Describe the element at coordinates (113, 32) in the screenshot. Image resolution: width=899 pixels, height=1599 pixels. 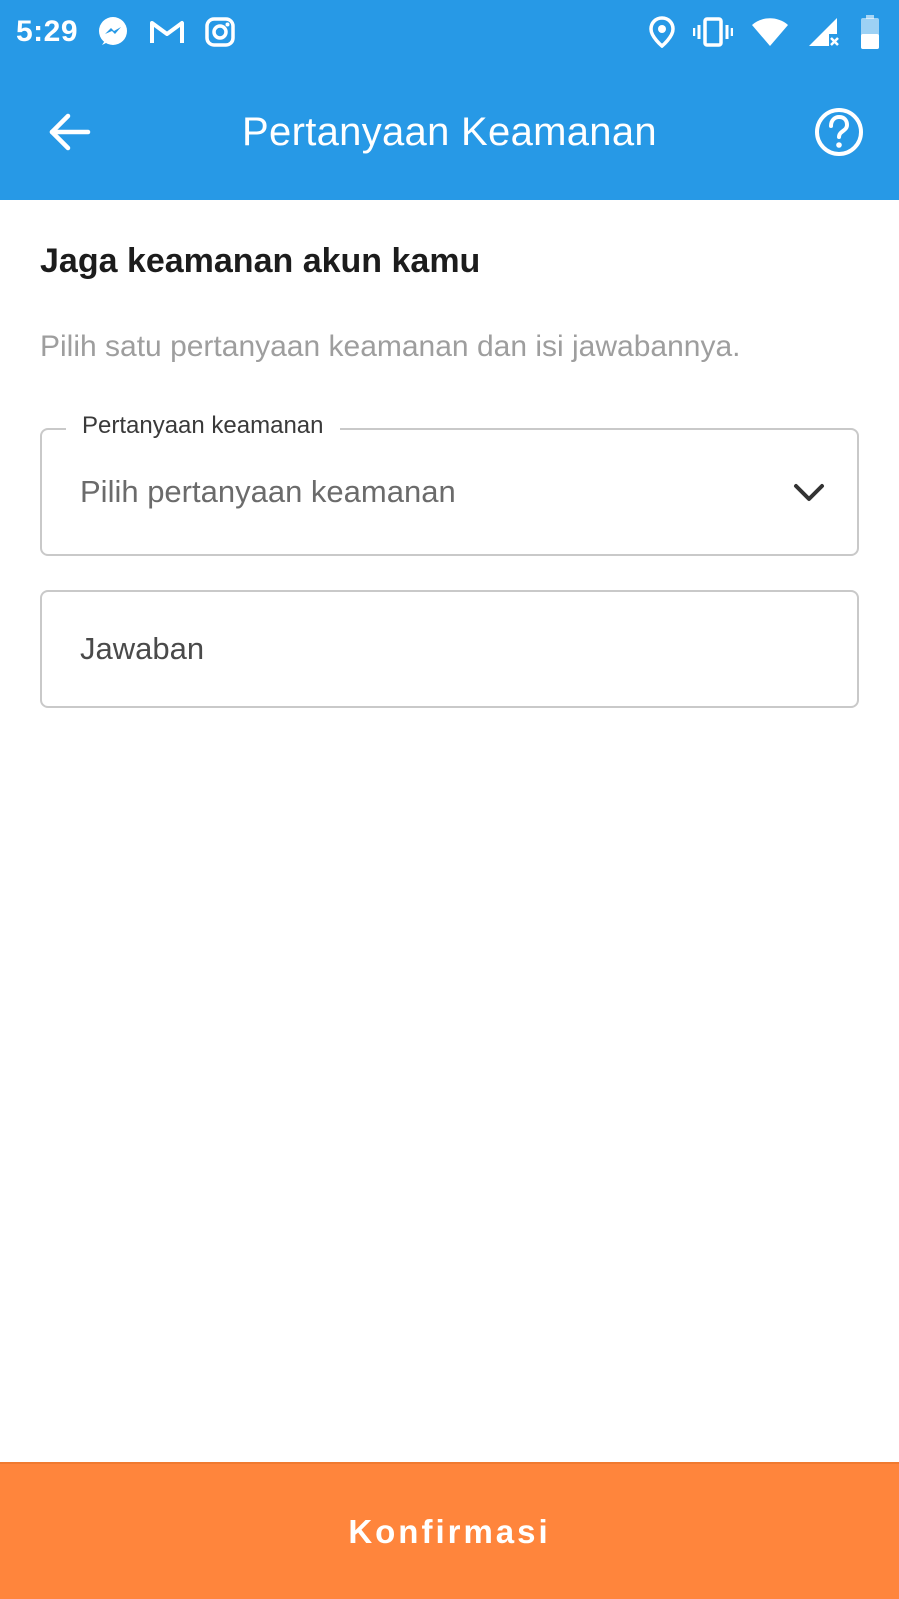
I see `messenger-icon` at that location.